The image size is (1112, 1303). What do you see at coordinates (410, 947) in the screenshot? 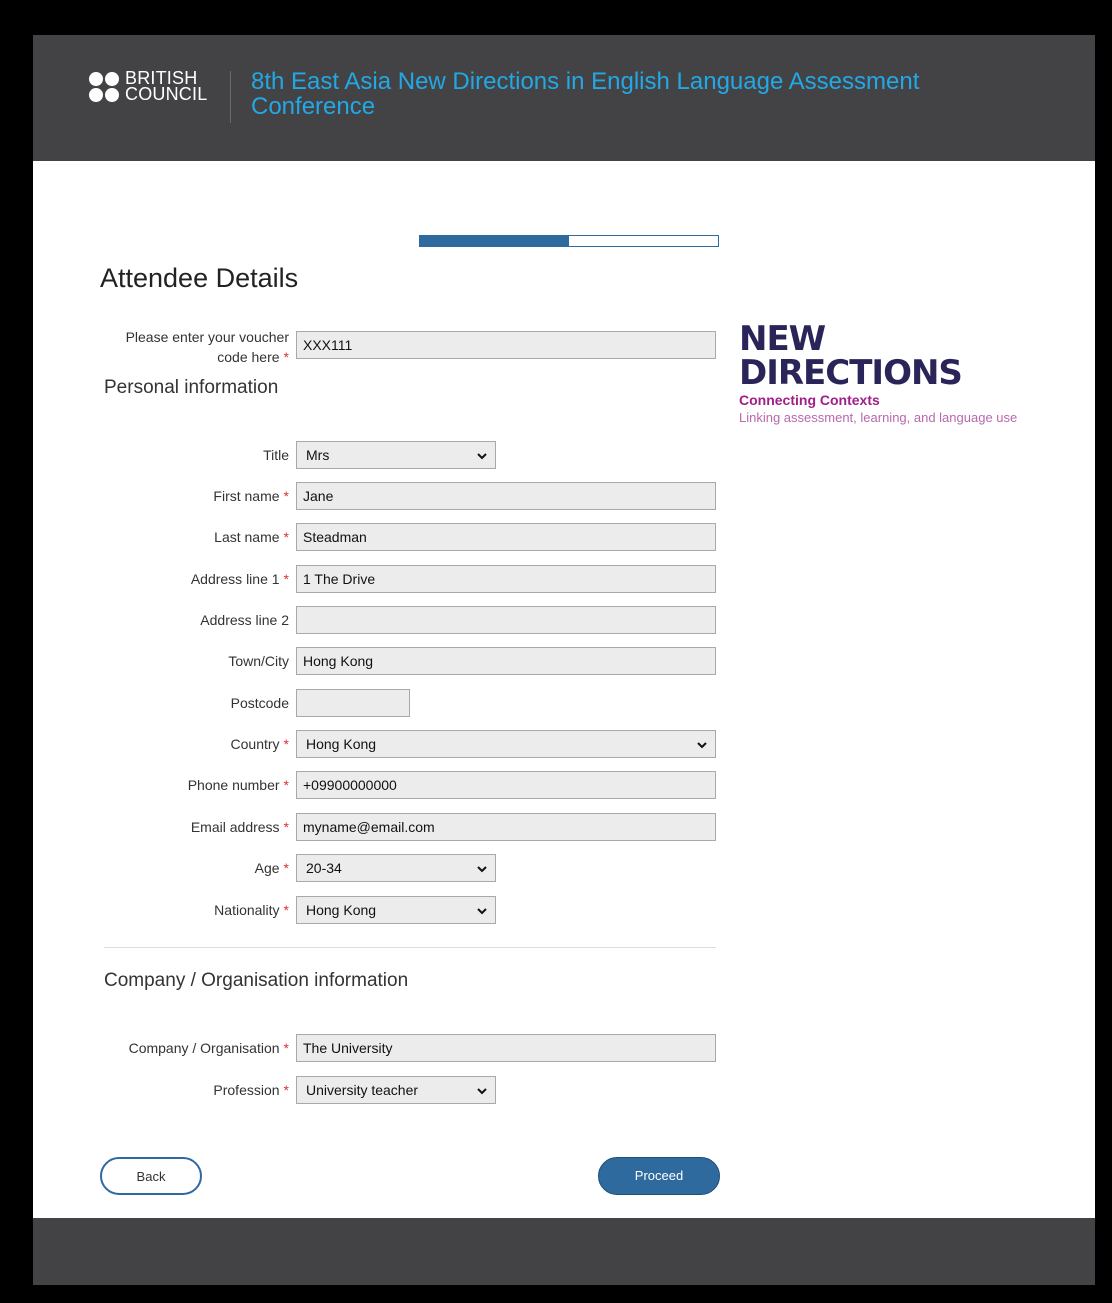
I see `section-divider` at bounding box center [410, 947].